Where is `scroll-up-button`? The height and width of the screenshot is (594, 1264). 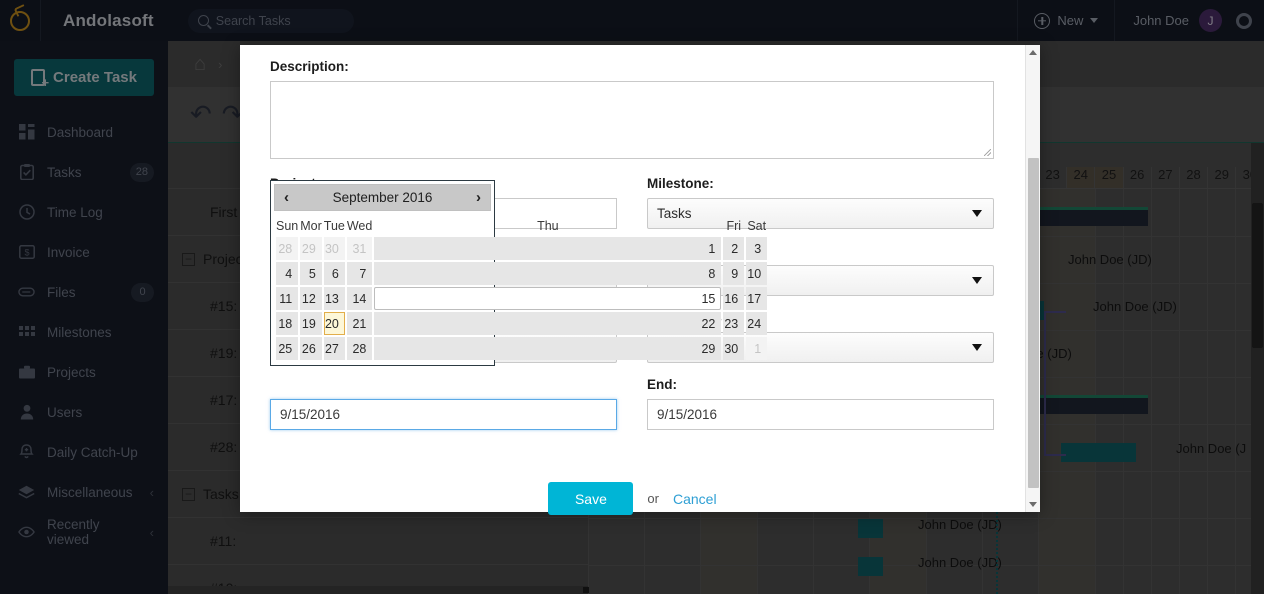 scroll-up-button is located at coordinates (1033, 52).